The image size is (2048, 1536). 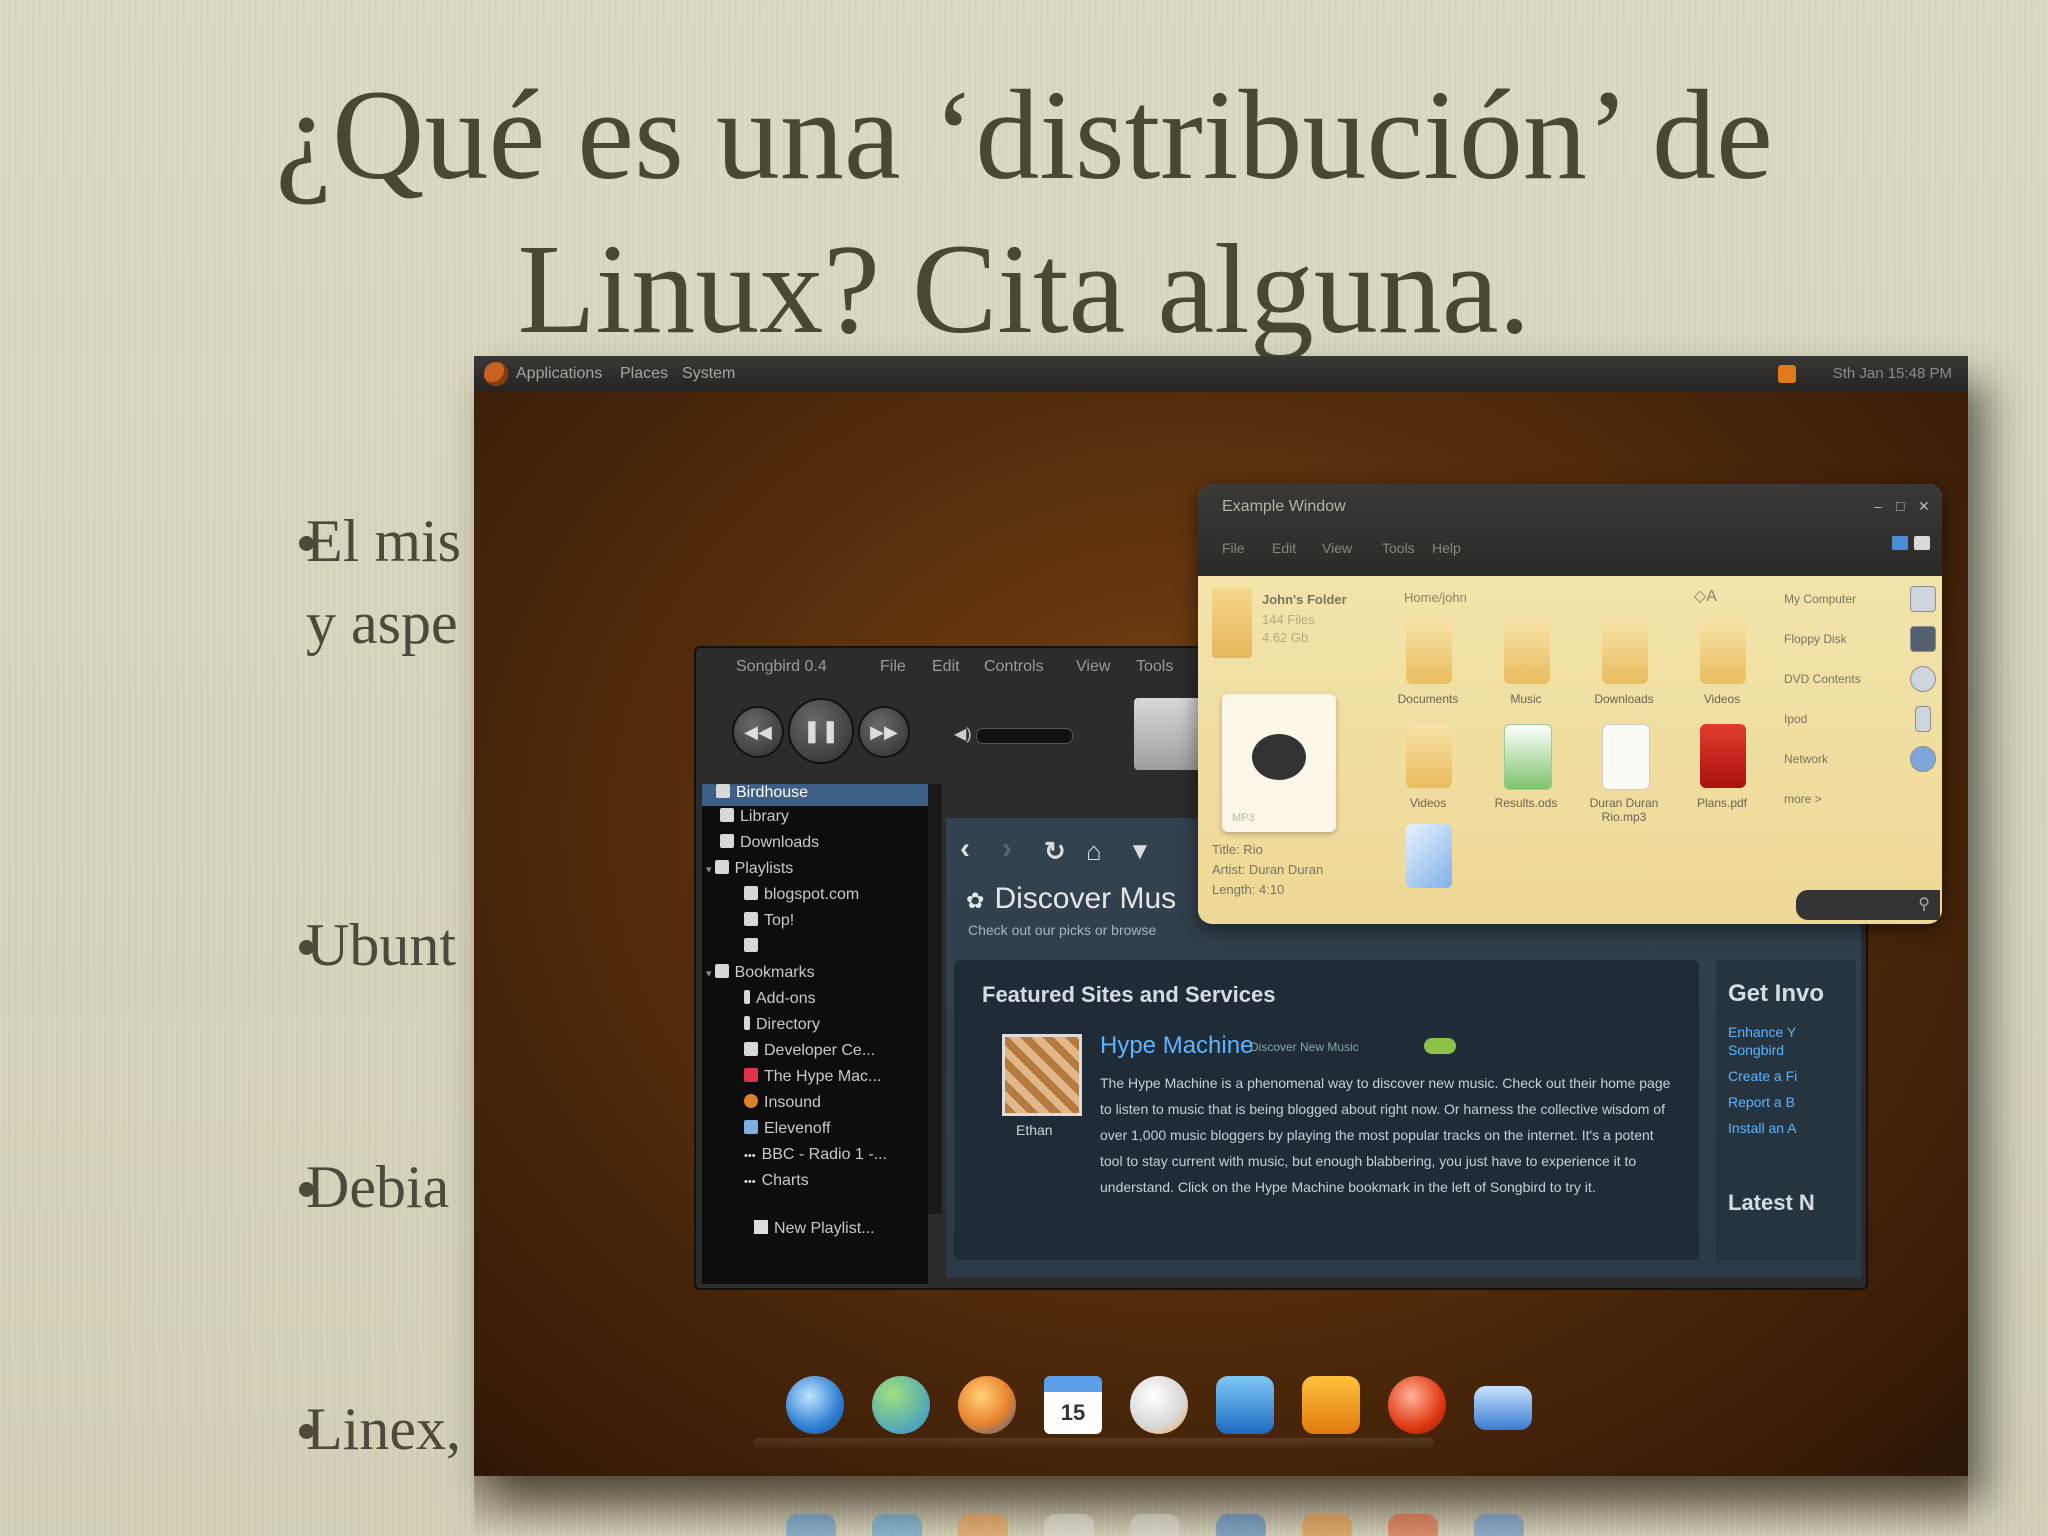 What do you see at coordinates (782, 1025) in the screenshot?
I see `sidebar-item-bookmark: Directory` at bounding box center [782, 1025].